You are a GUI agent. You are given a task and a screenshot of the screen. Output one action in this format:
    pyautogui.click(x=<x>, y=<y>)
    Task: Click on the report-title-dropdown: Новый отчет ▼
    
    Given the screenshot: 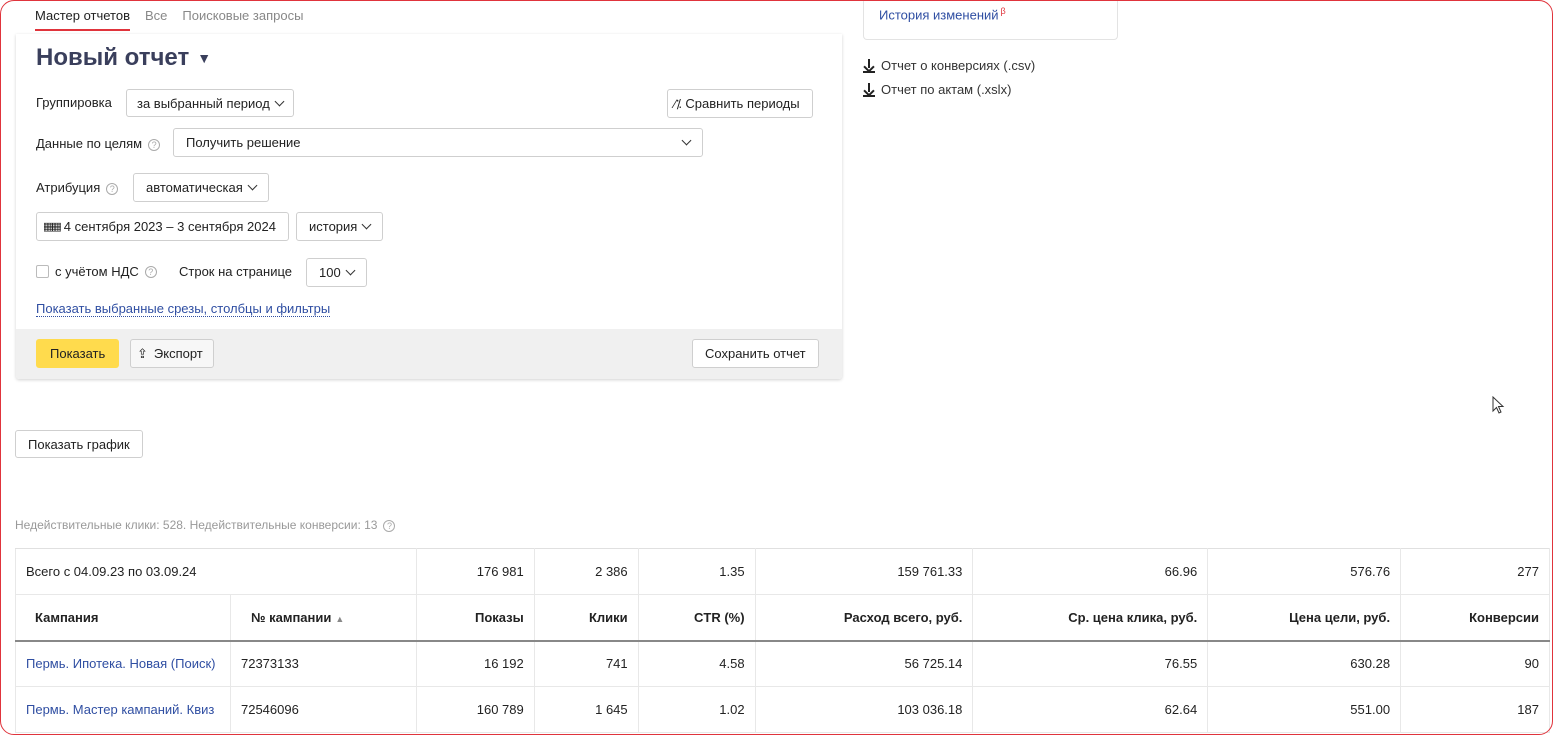 What is the action you would take?
    pyautogui.click(x=123, y=58)
    